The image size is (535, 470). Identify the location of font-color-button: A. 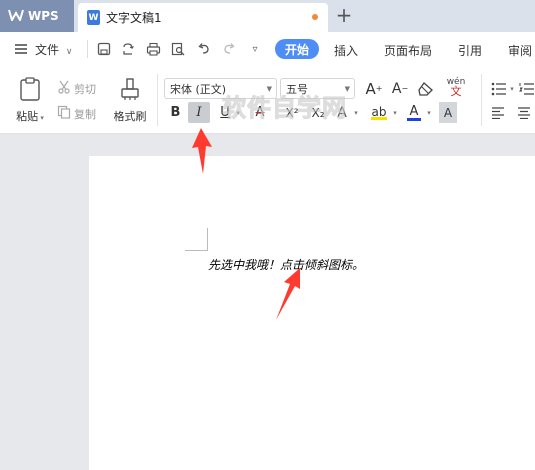
(414, 112).